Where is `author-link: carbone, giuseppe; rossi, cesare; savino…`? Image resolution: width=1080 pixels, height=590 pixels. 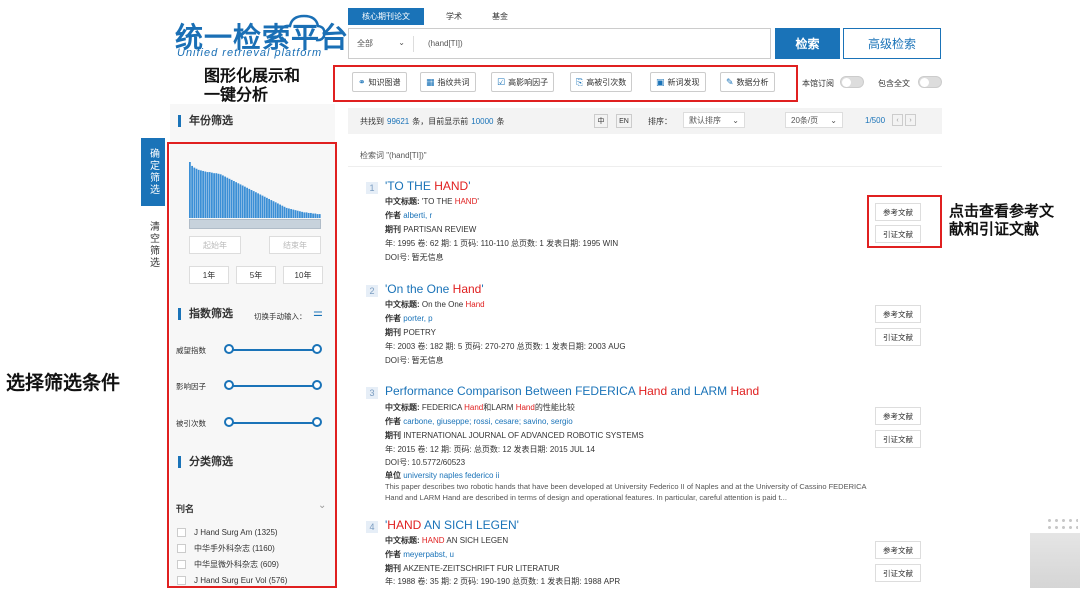 author-link: carbone, giuseppe; rossi, cesare; savino… is located at coordinates (487, 421).